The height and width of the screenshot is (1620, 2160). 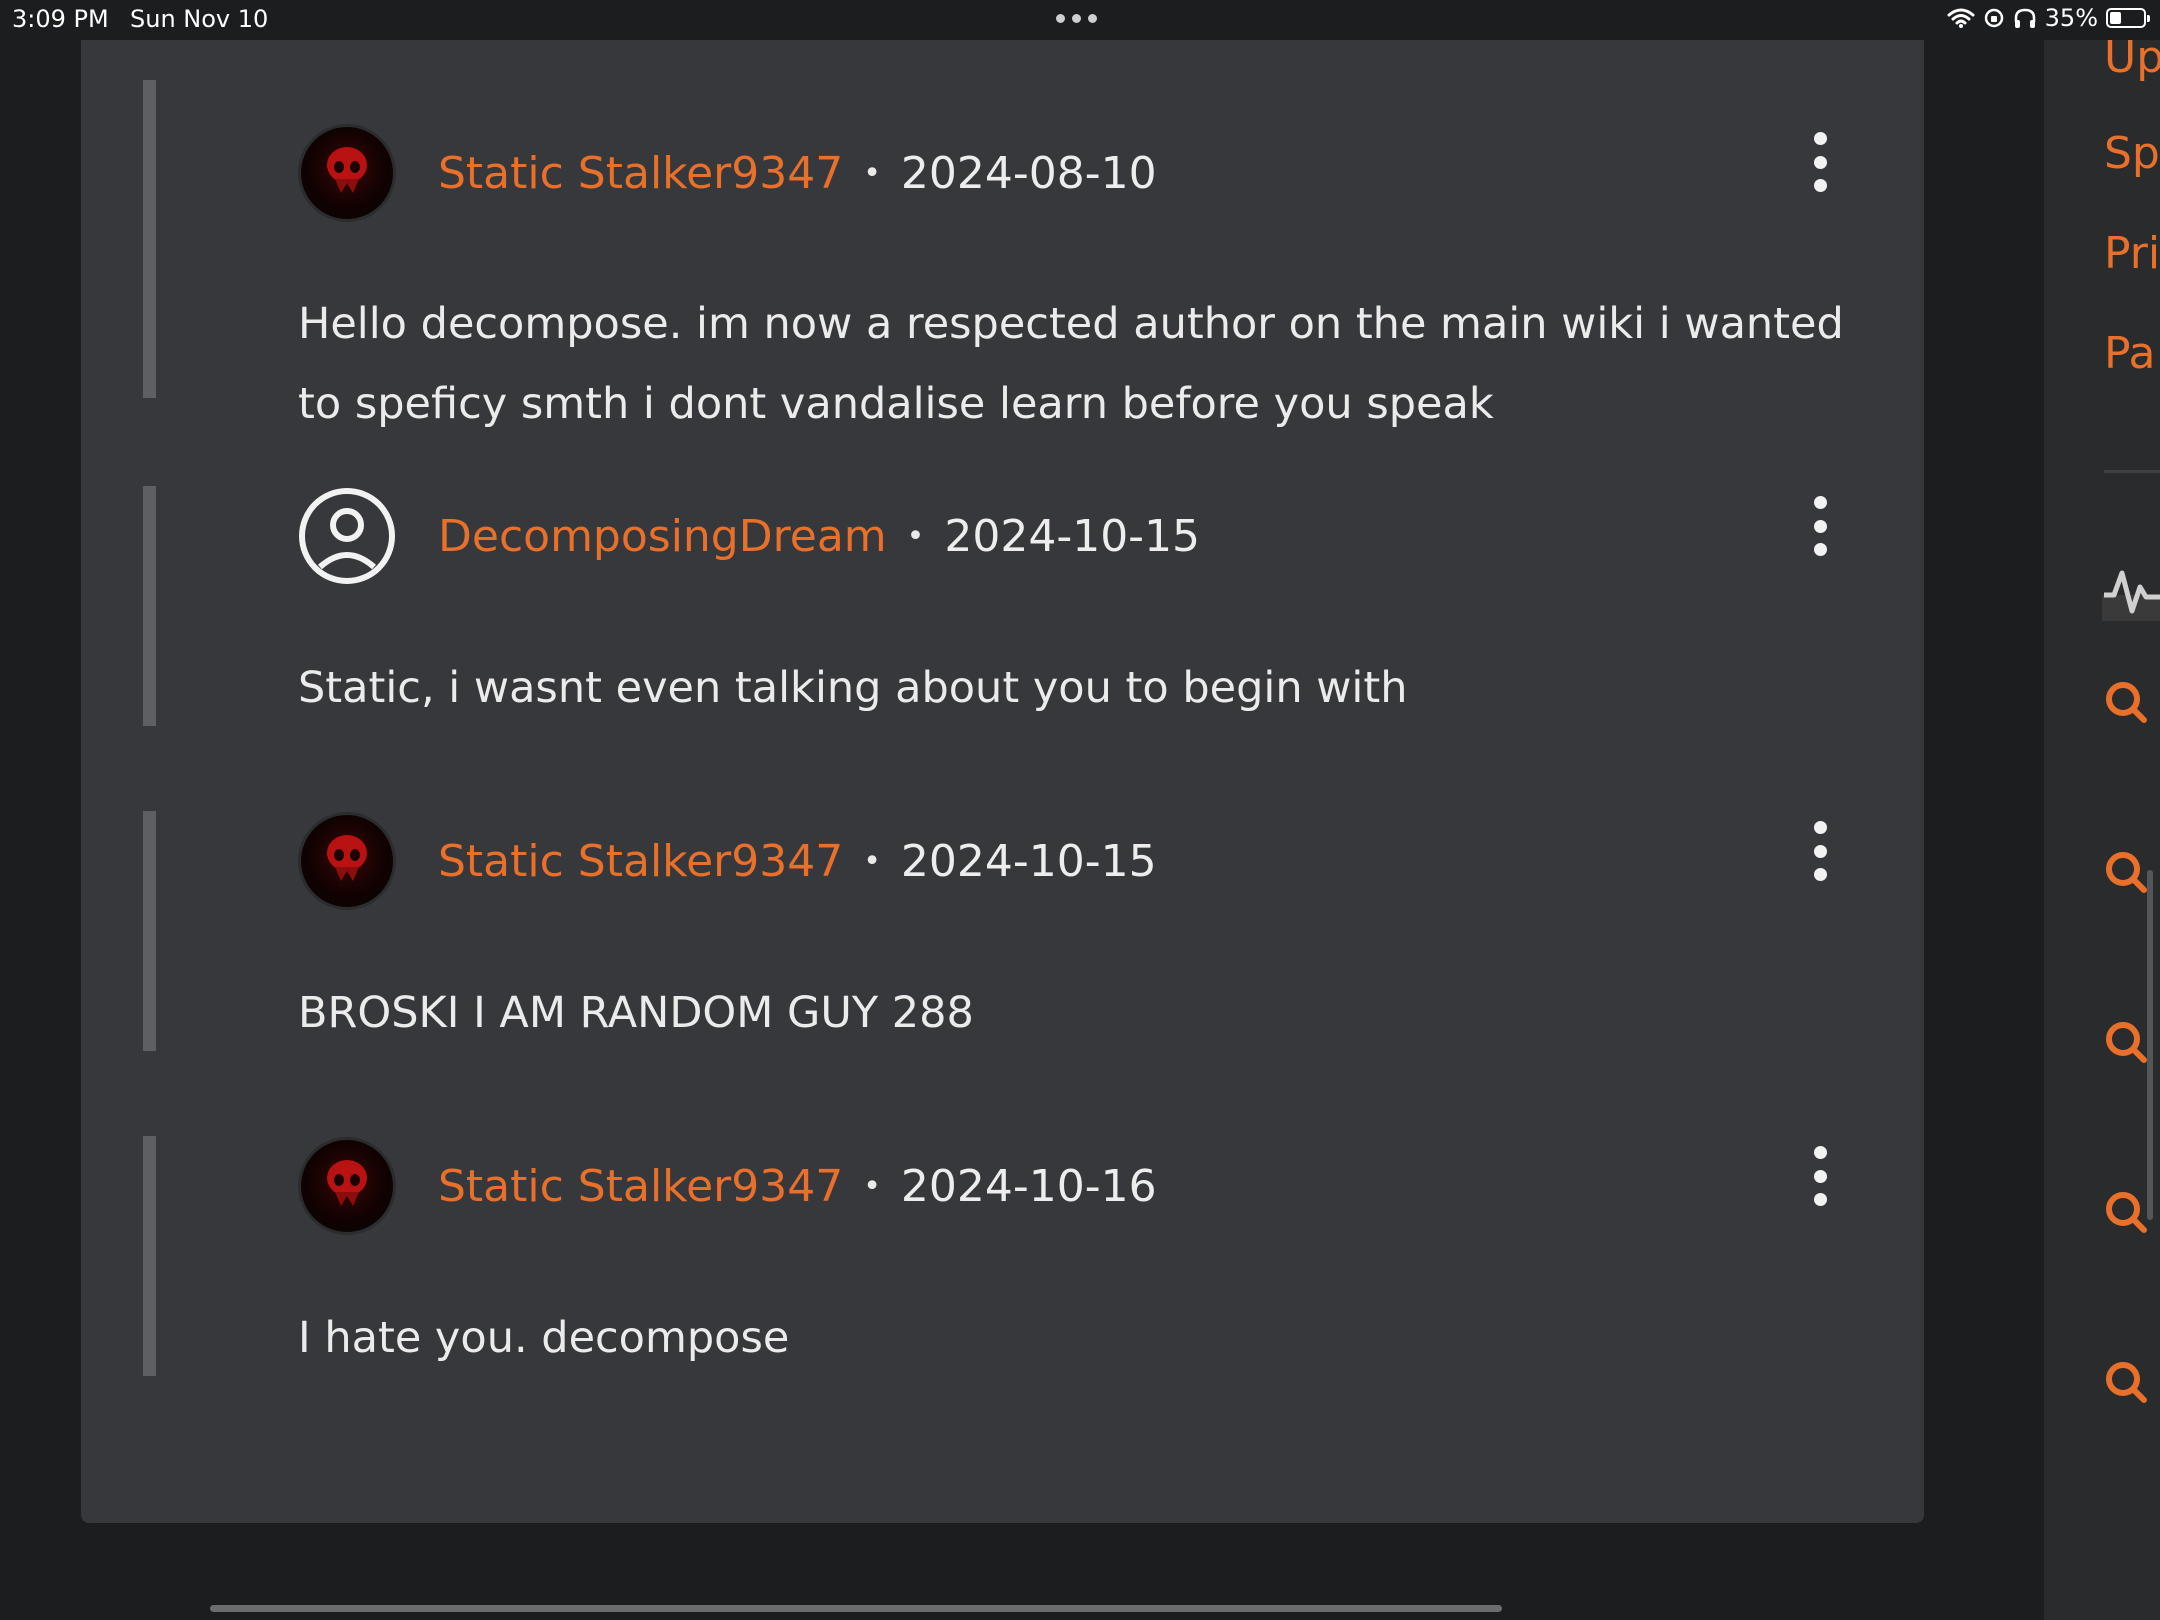 What do you see at coordinates (2132, 253) in the screenshot?
I see `sidebar-link: Pri` at bounding box center [2132, 253].